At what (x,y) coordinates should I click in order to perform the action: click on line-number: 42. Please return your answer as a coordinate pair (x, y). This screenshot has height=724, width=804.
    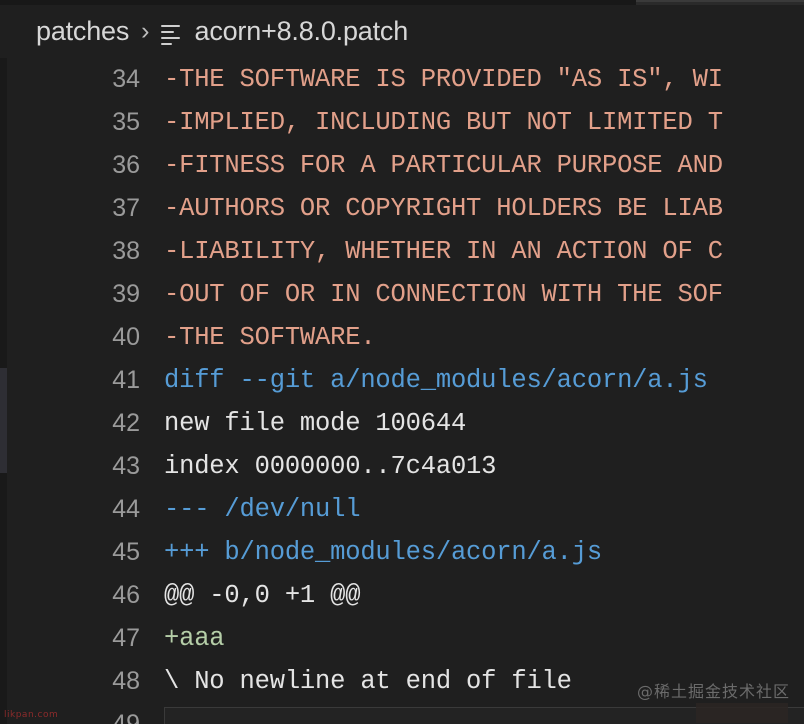
    Looking at the image, I should click on (126, 423).